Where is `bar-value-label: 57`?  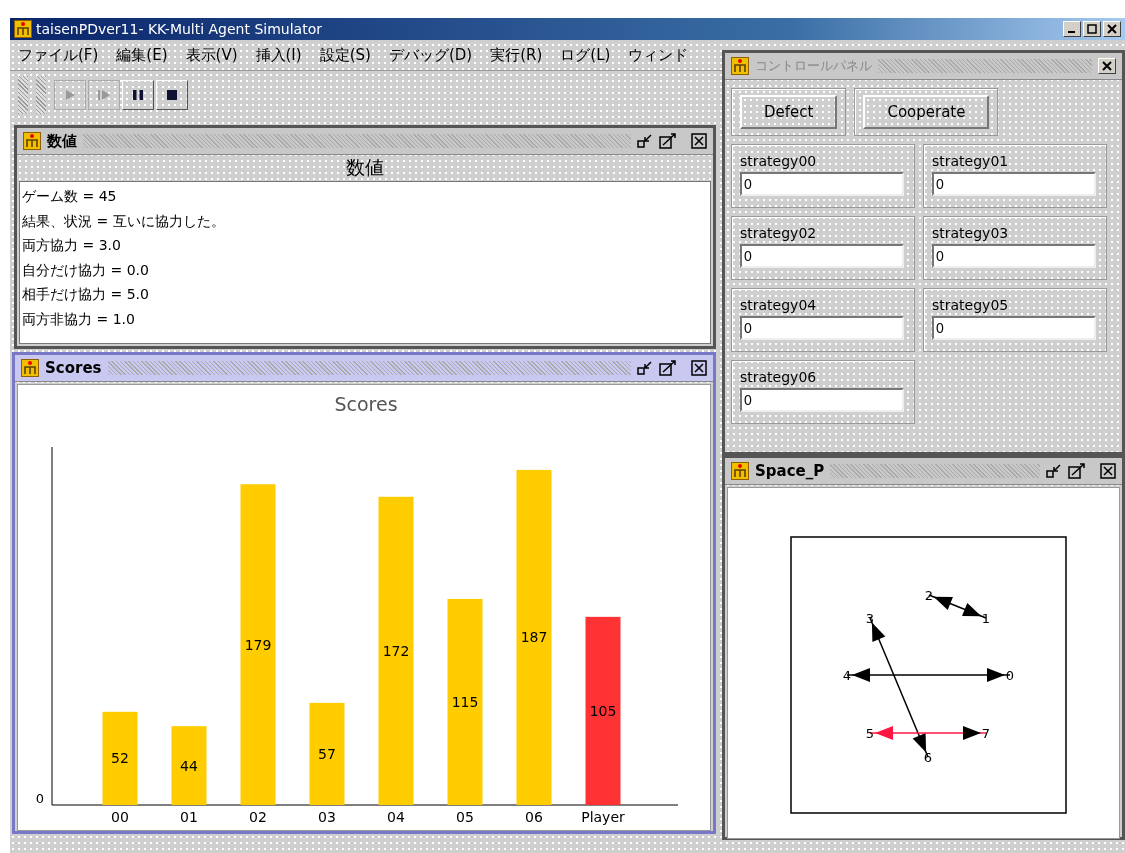
bar-value-label: 57 is located at coordinates (327, 753).